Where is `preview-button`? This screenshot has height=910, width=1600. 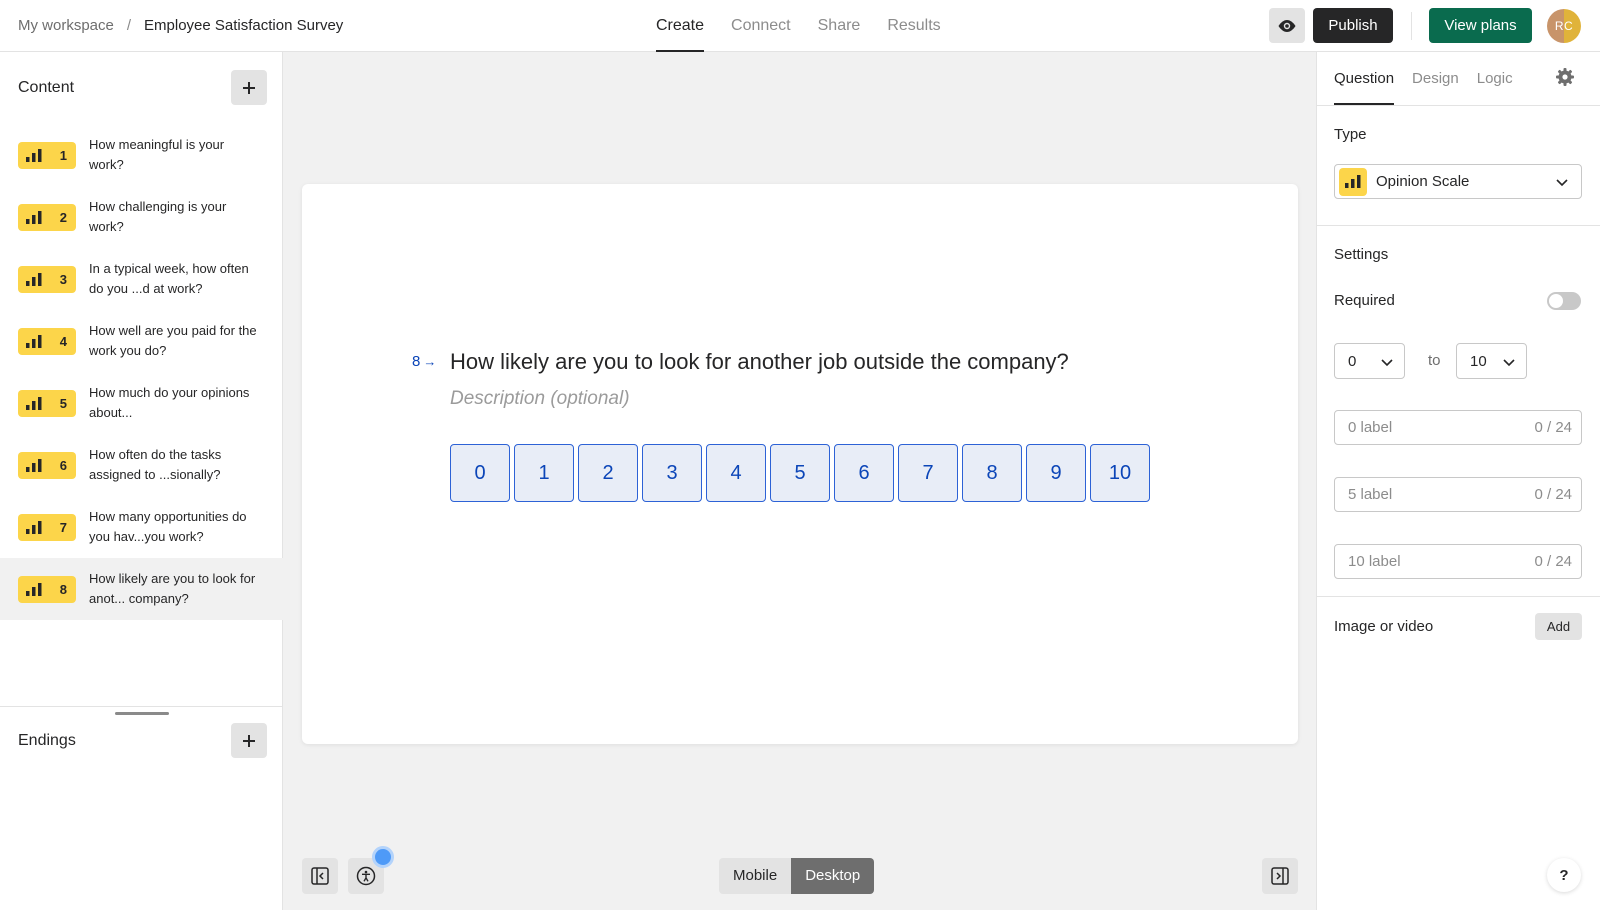
preview-button is located at coordinates (1287, 25).